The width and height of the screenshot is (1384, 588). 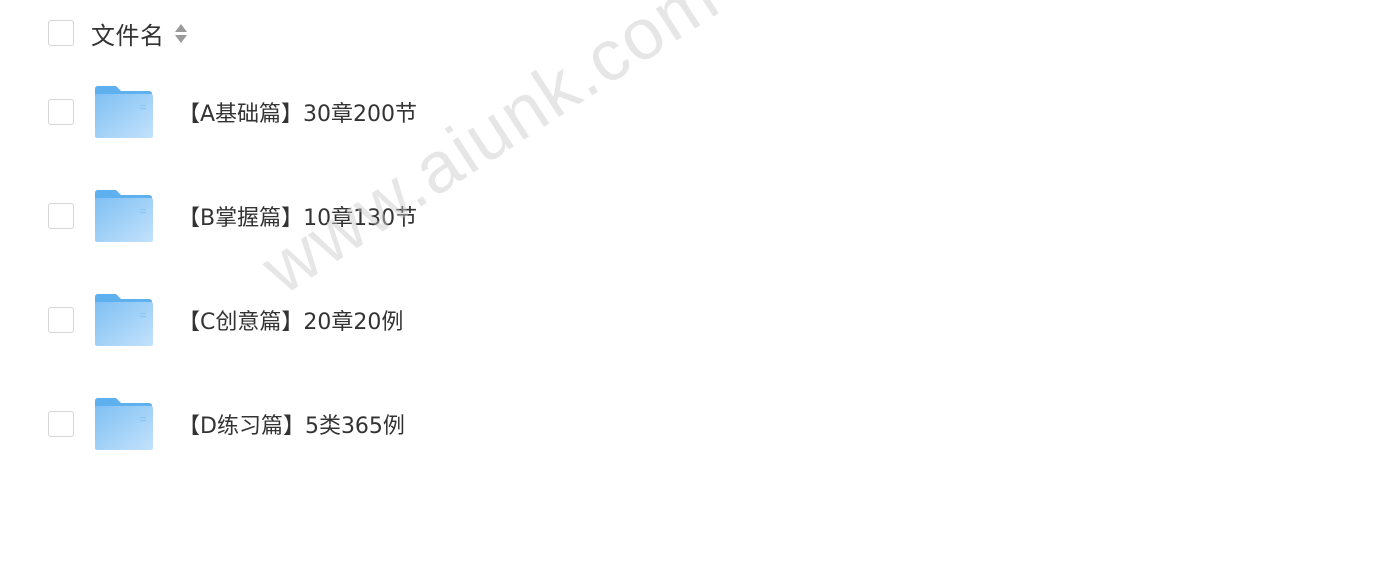 What do you see at coordinates (180, 39) in the screenshot?
I see `sort-down-icon` at bounding box center [180, 39].